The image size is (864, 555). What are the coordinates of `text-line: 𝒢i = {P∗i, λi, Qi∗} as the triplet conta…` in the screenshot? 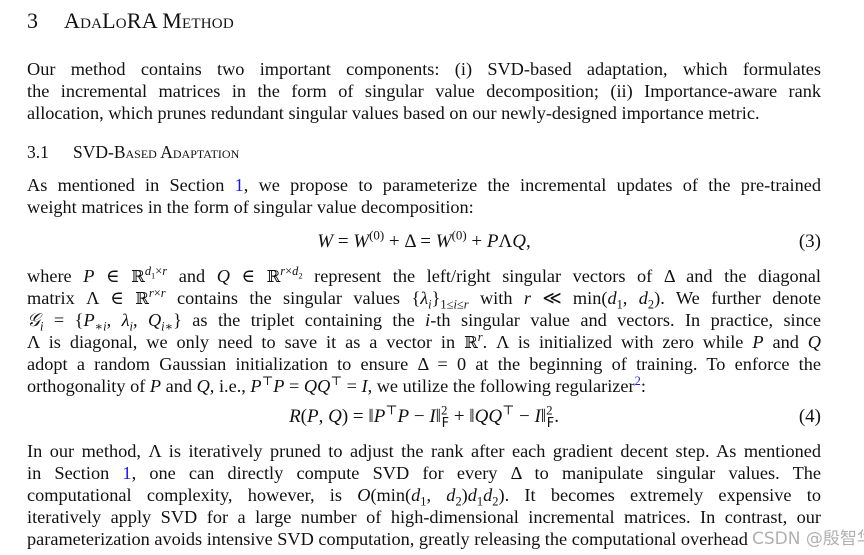 It's located at (424, 322).